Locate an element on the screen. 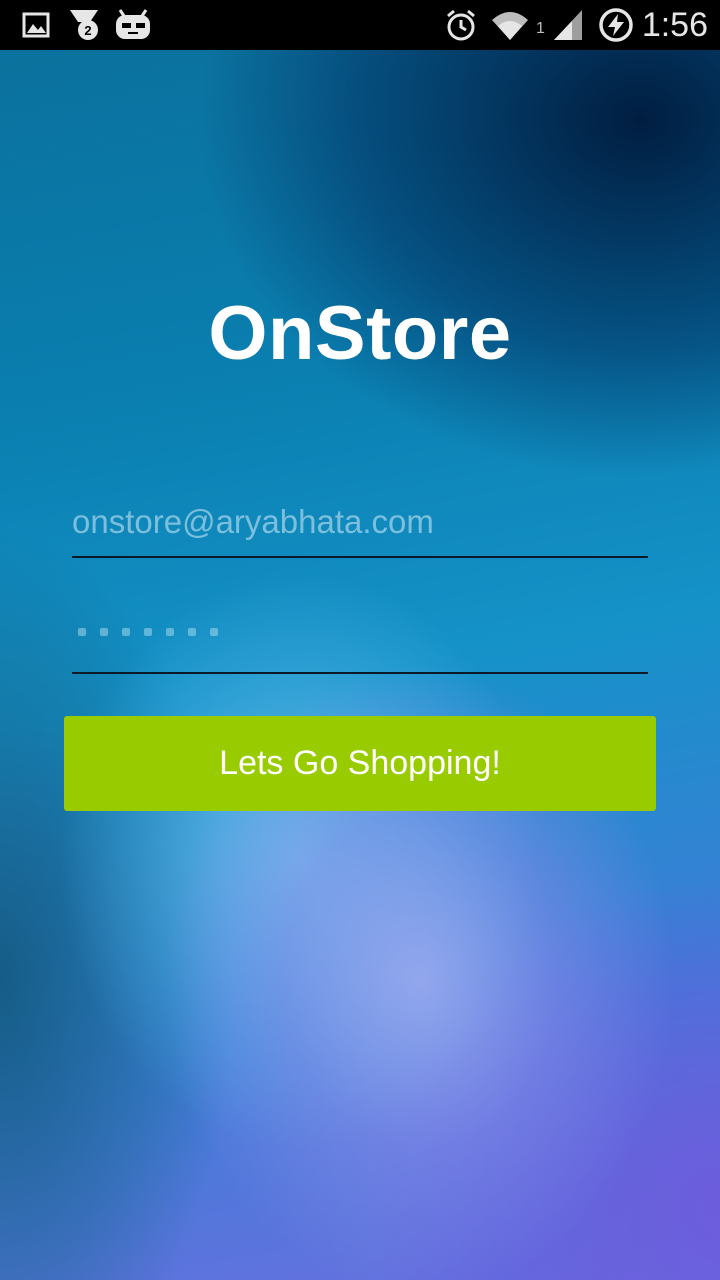  email-field-container is located at coordinates (360, 526).